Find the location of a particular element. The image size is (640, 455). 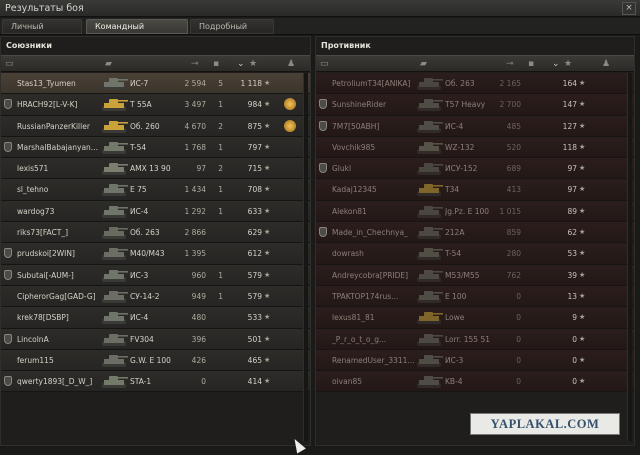

player-row: SunshineRider T57 Heavy 2 700 147 ★ is located at coordinates (475, 105).